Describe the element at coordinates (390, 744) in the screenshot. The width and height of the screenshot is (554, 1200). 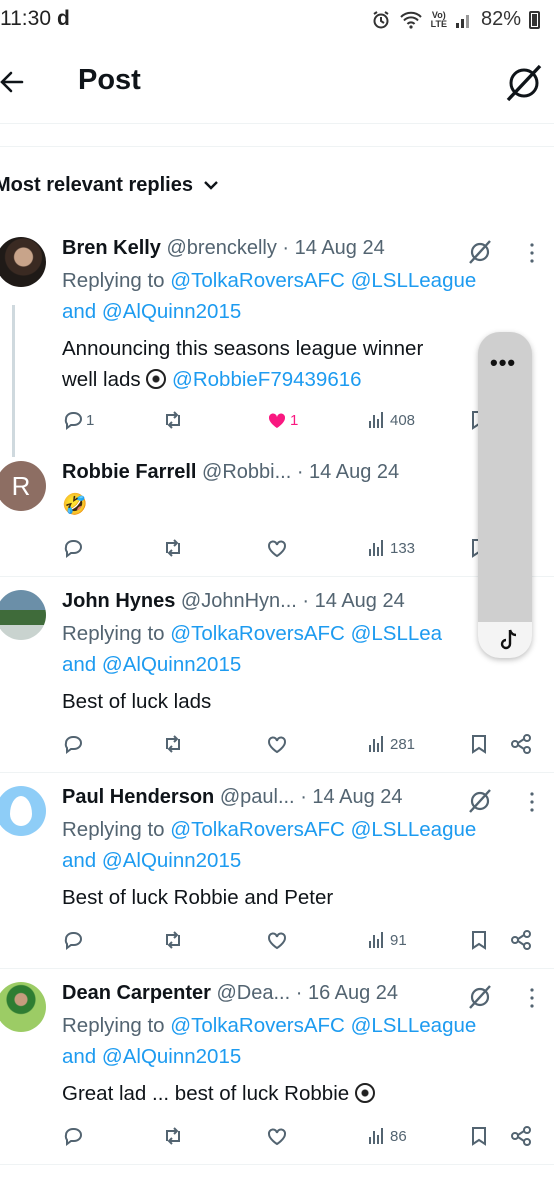
I see `views-button: 281` at that location.